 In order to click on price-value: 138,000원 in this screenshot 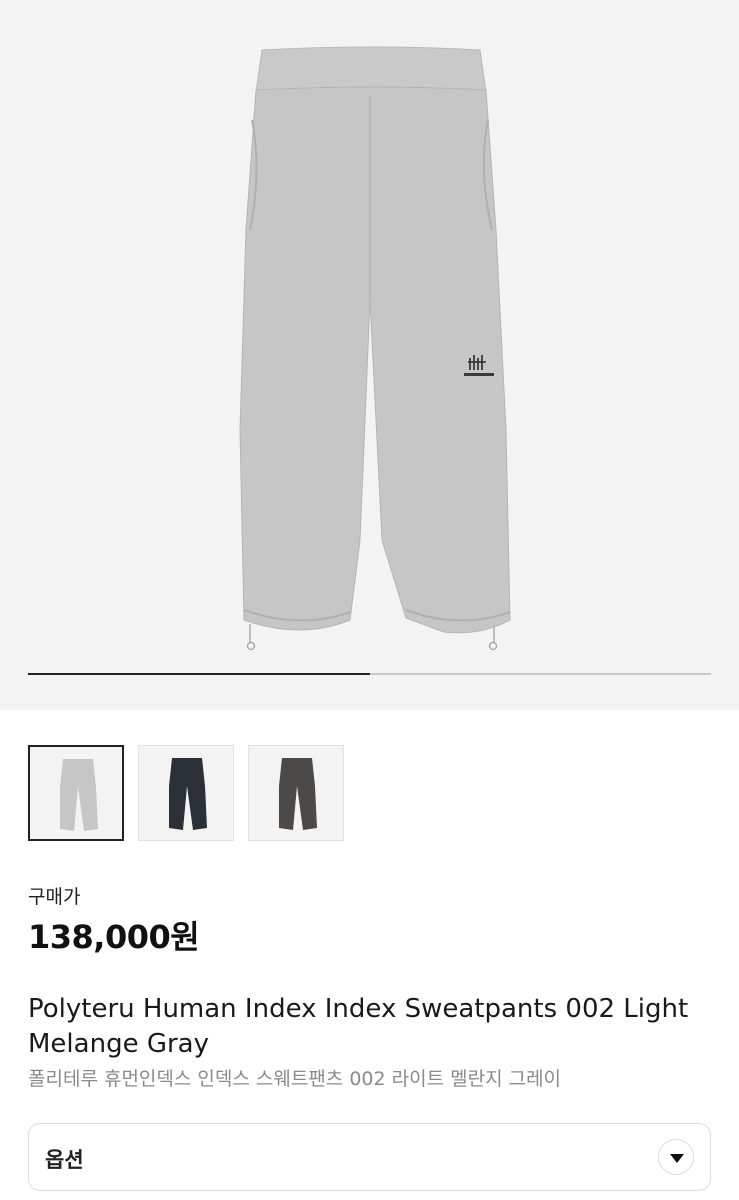, I will do `click(114, 937)`.